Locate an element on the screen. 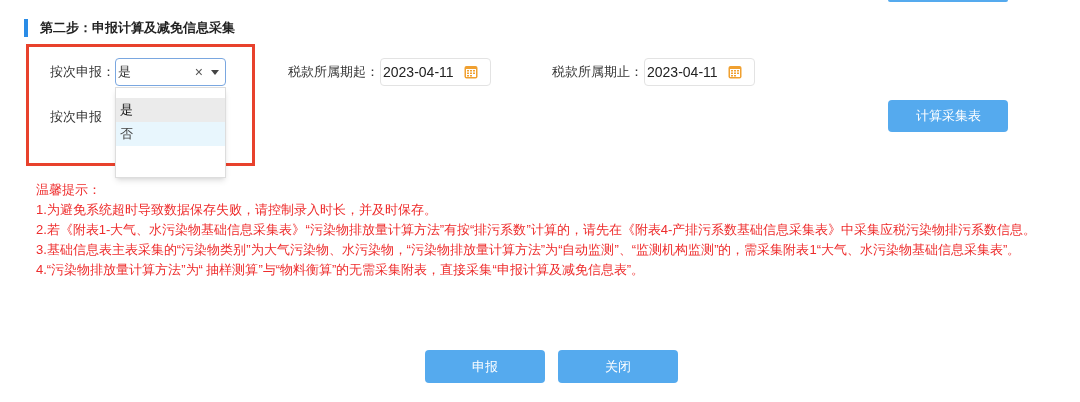  field-label: 税款所属期止： is located at coordinates (598, 72).